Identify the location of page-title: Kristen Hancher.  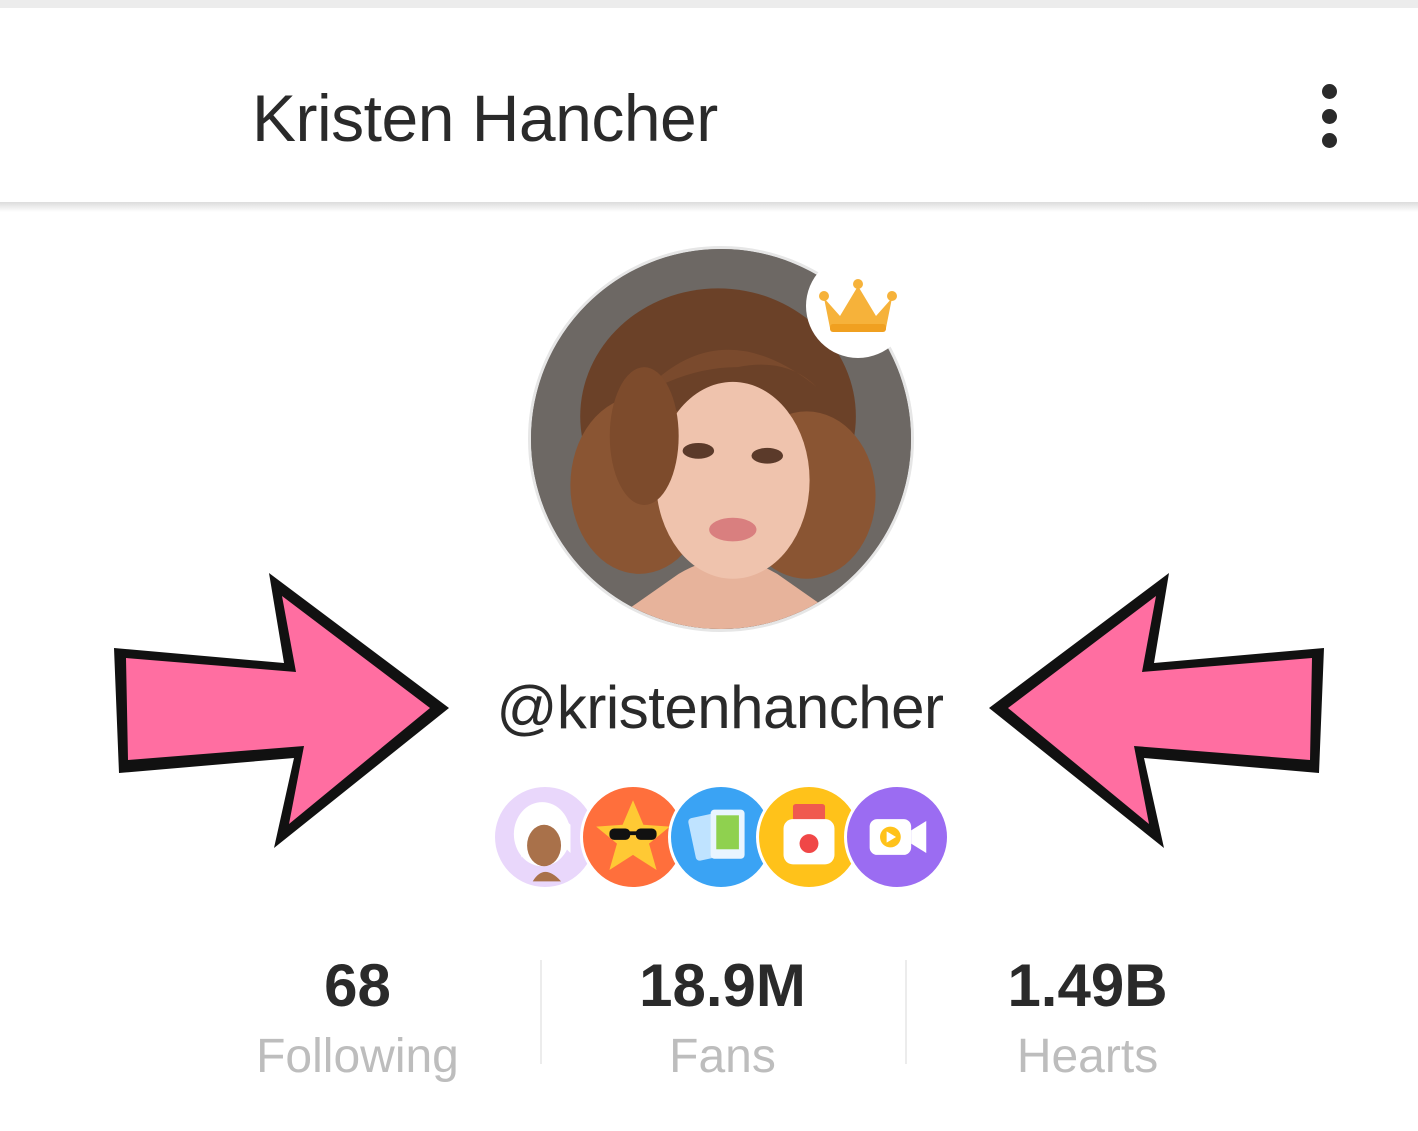
(485, 118).